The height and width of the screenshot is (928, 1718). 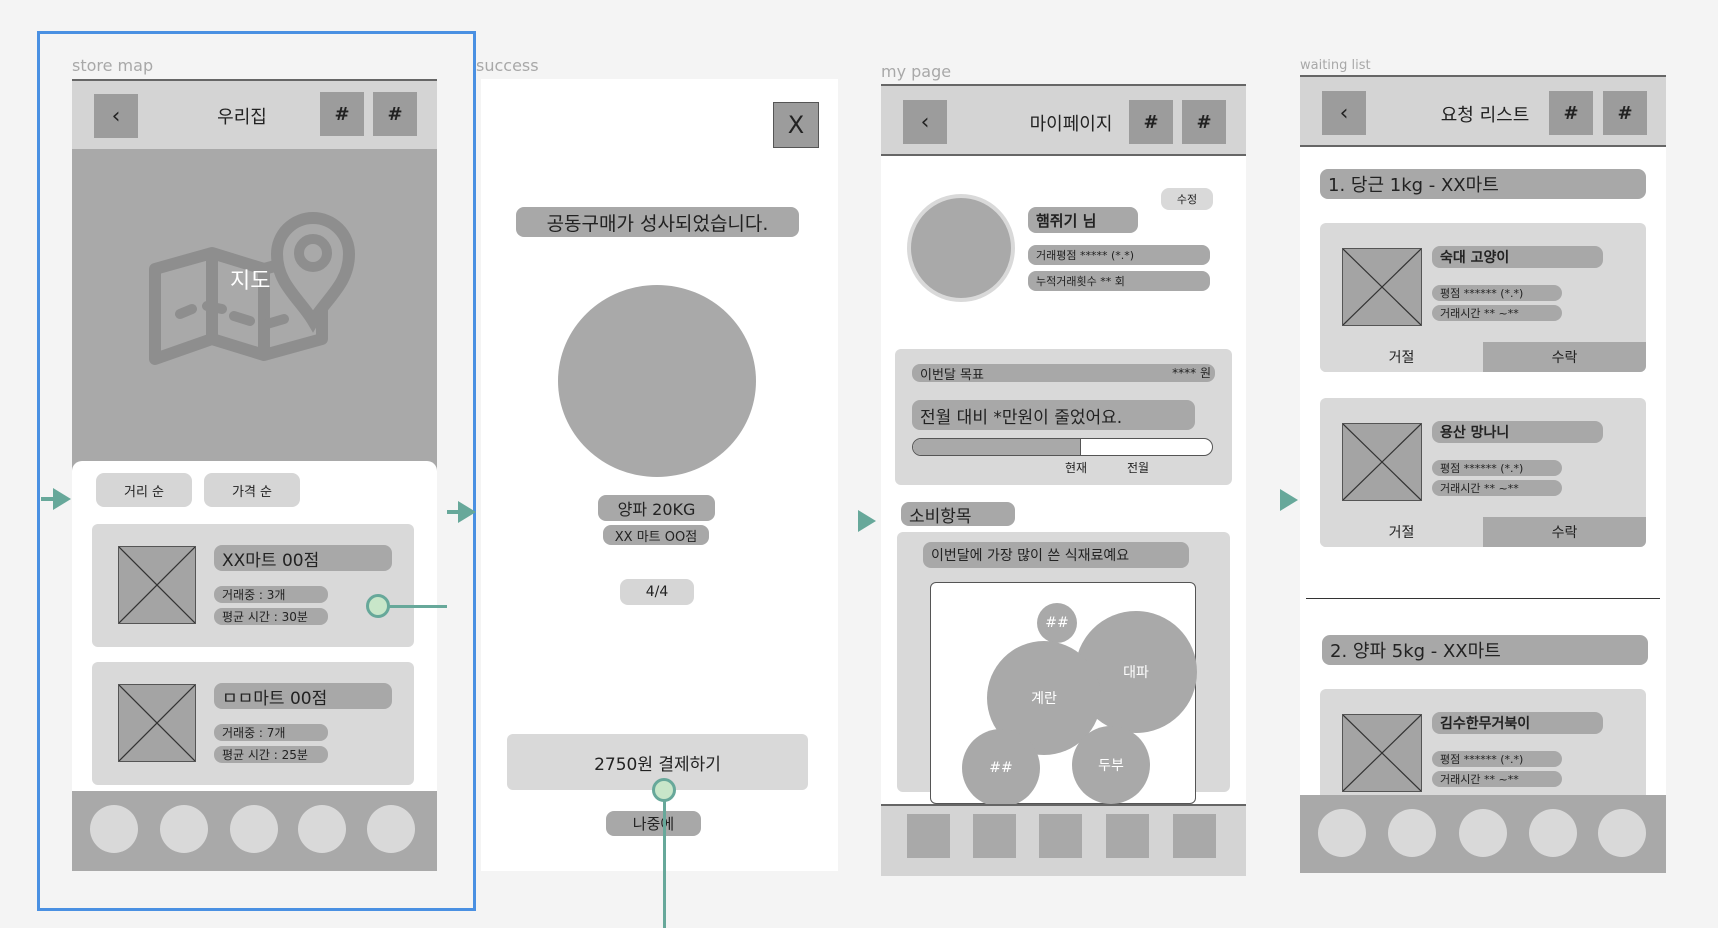 What do you see at coordinates (467, 512) in the screenshot?
I see `flow-arrow-into-success` at bounding box center [467, 512].